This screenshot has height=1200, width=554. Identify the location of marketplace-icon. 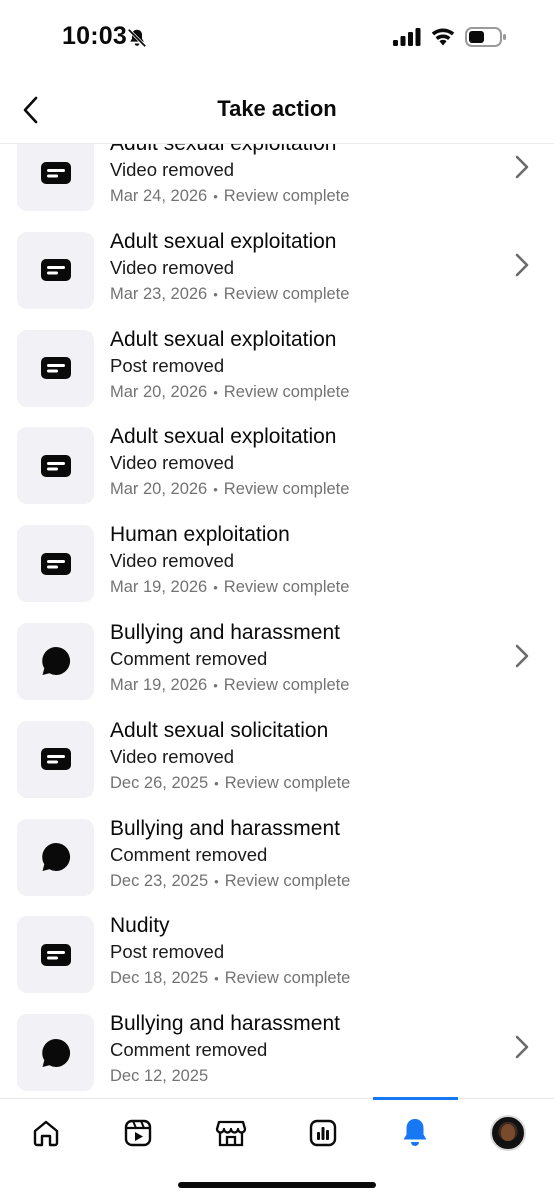
(231, 1133).